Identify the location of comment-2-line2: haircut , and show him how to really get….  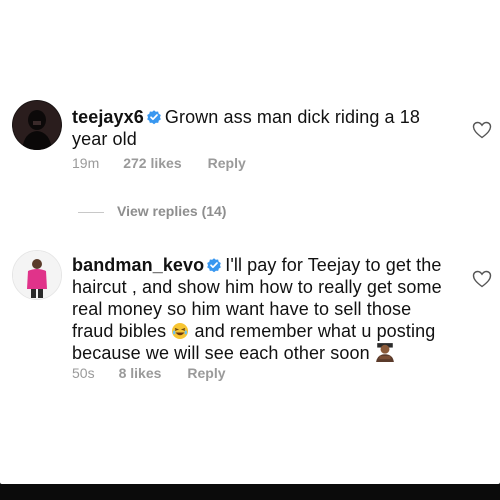
(257, 287).